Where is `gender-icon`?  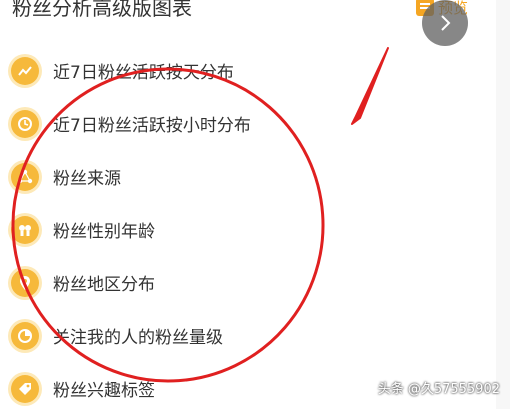 gender-icon is located at coordinates (25, 229).